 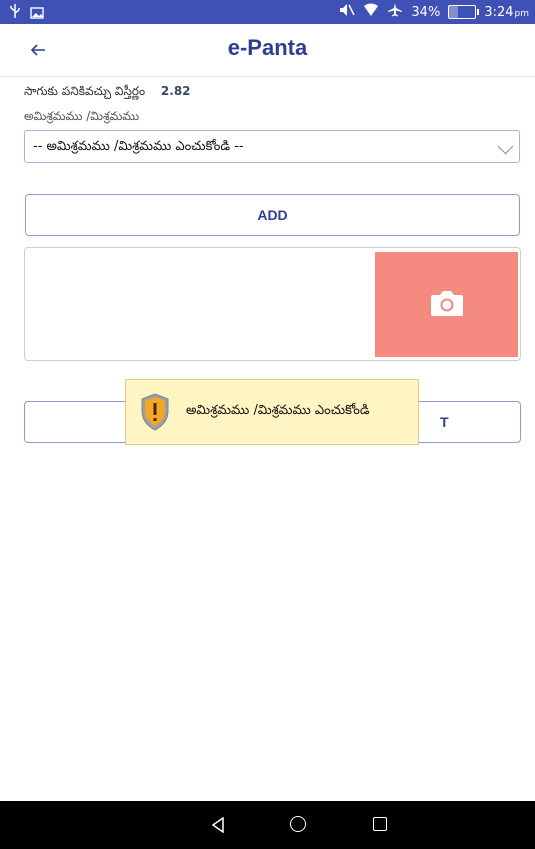 I want to click on image-icon, so click(x=37, y=13).